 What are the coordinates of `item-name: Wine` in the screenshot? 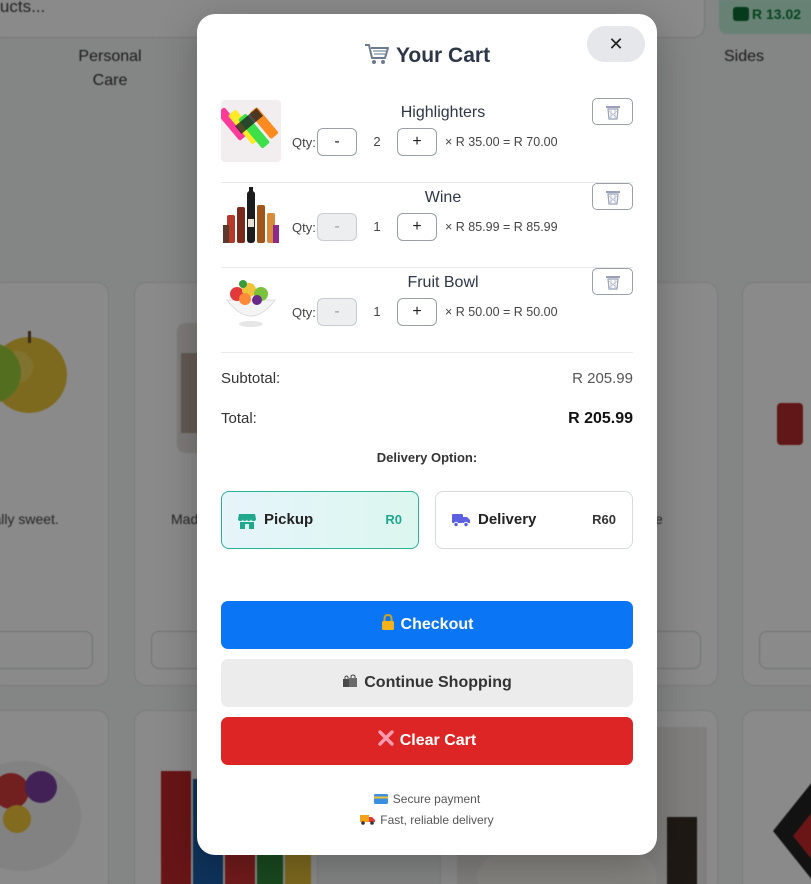 It's located at (443, 197).